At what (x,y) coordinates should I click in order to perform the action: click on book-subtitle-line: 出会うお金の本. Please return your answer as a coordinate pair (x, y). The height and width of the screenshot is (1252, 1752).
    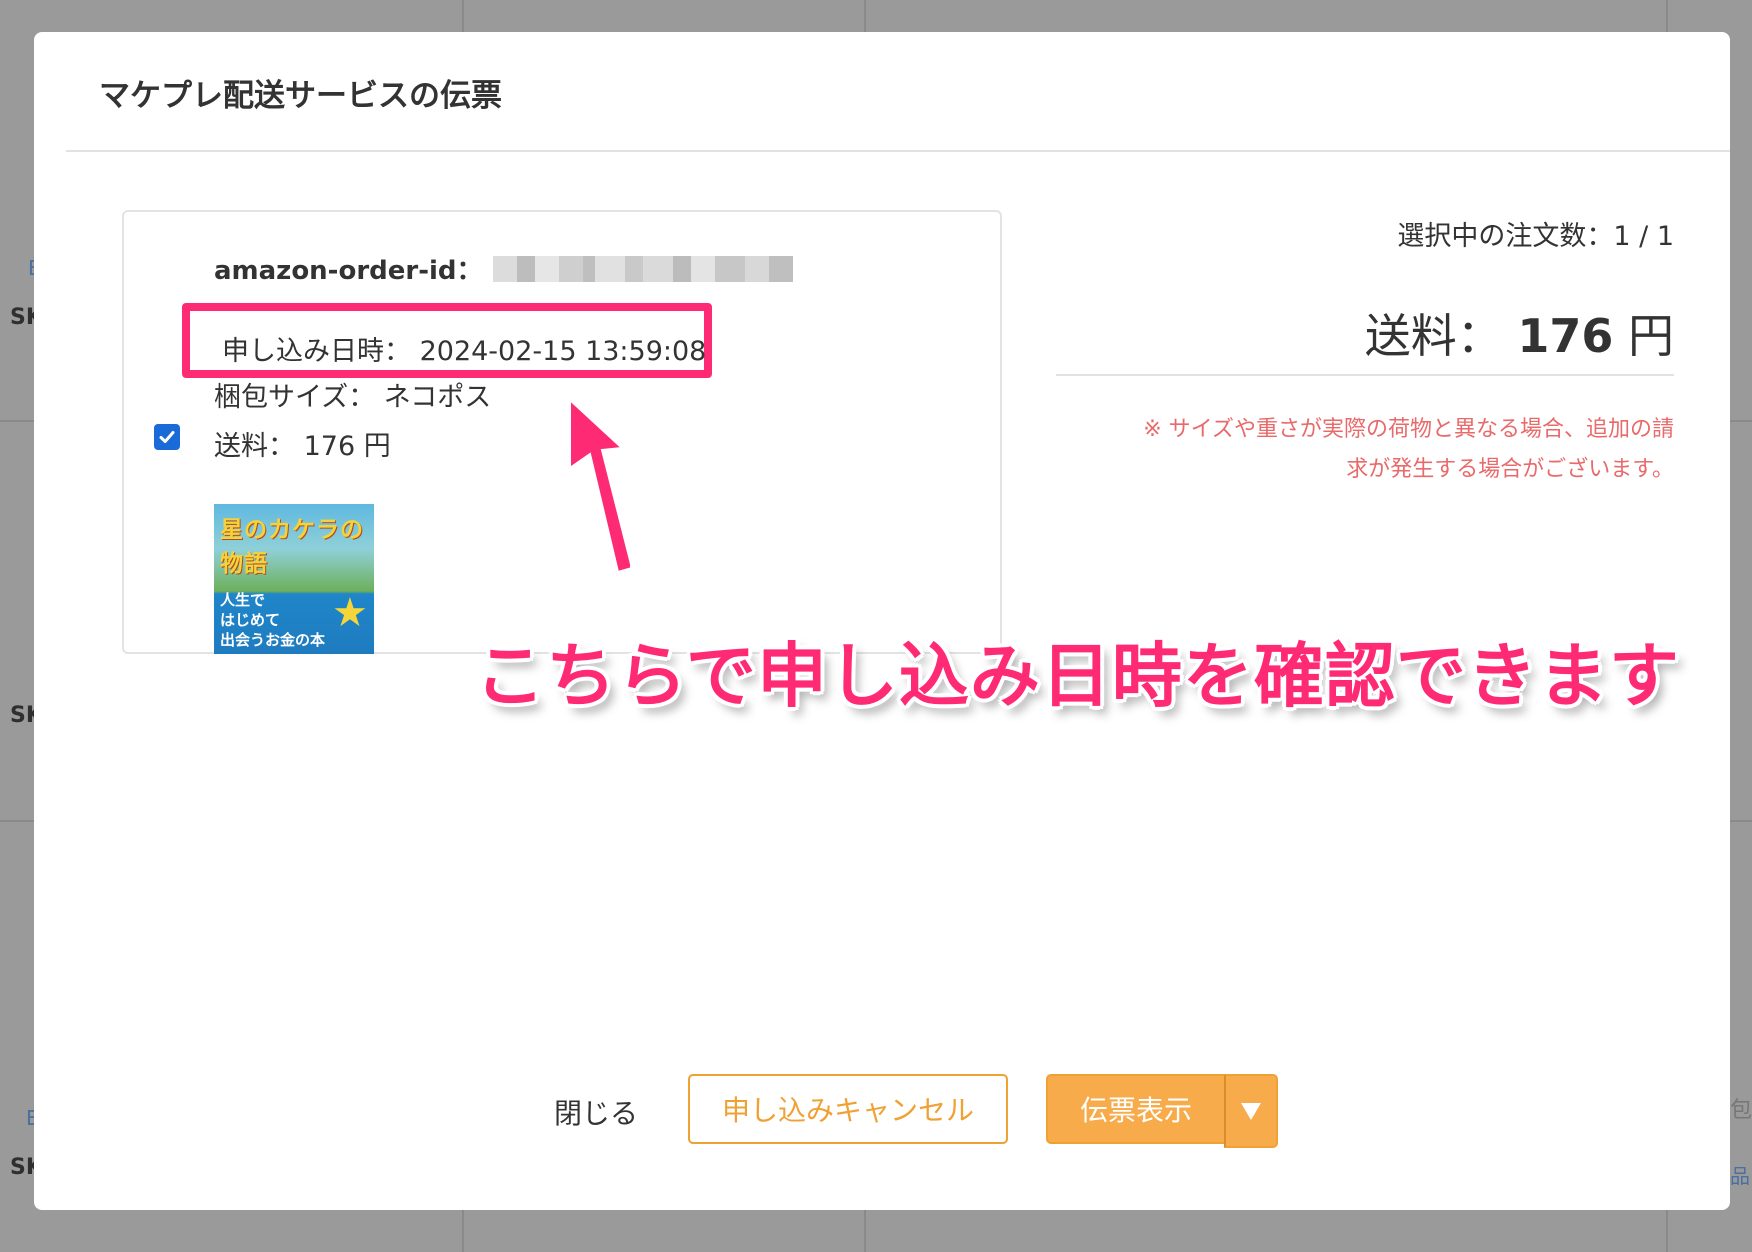
    Looking at the image, I should click on (273, 640).